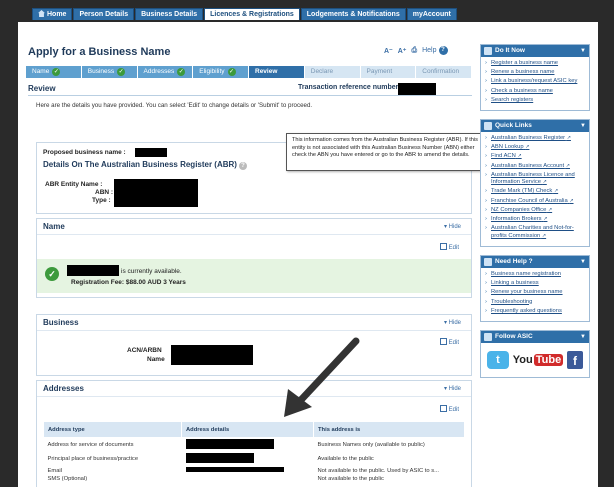  Describe the element at coordinates (431, 14) in the screenshot. I see `tab-myaccount: myAccount` at that location.